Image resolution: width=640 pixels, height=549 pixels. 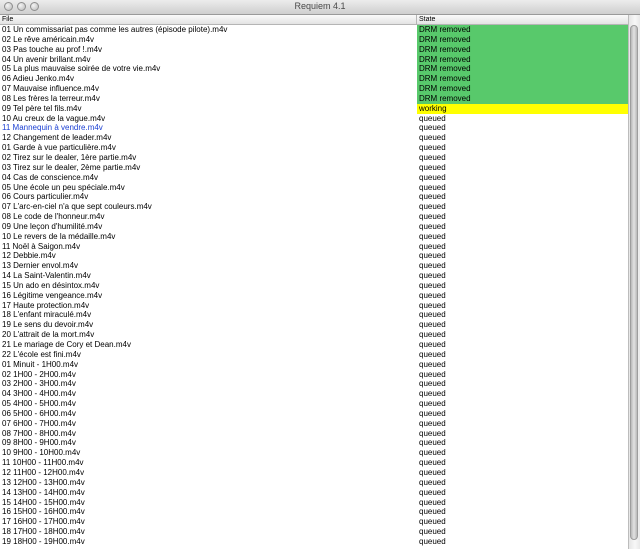 I want to click on table-row: 13 Dernier envol.m4v queued, so click(x=314, y=266).